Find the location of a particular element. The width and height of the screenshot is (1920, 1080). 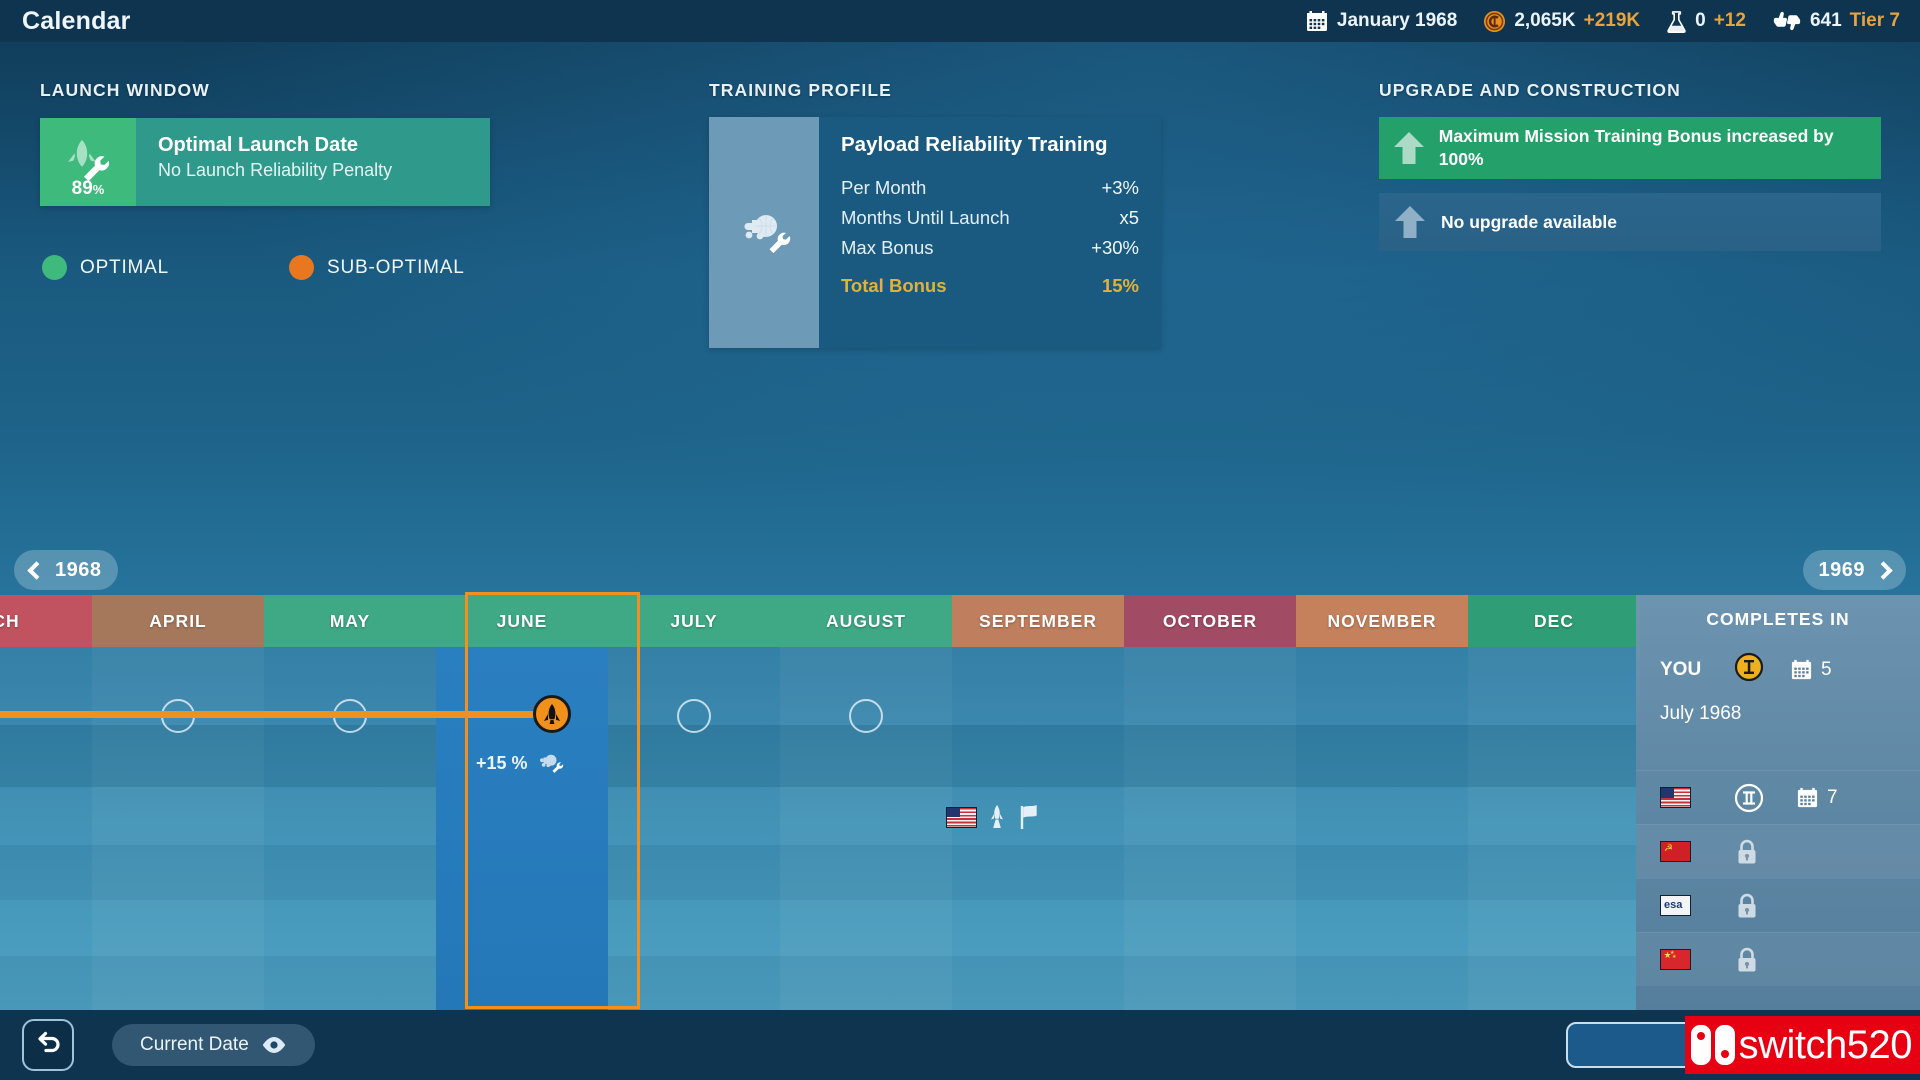

training-row-label: Per Month is located at coordinates (884, 187).